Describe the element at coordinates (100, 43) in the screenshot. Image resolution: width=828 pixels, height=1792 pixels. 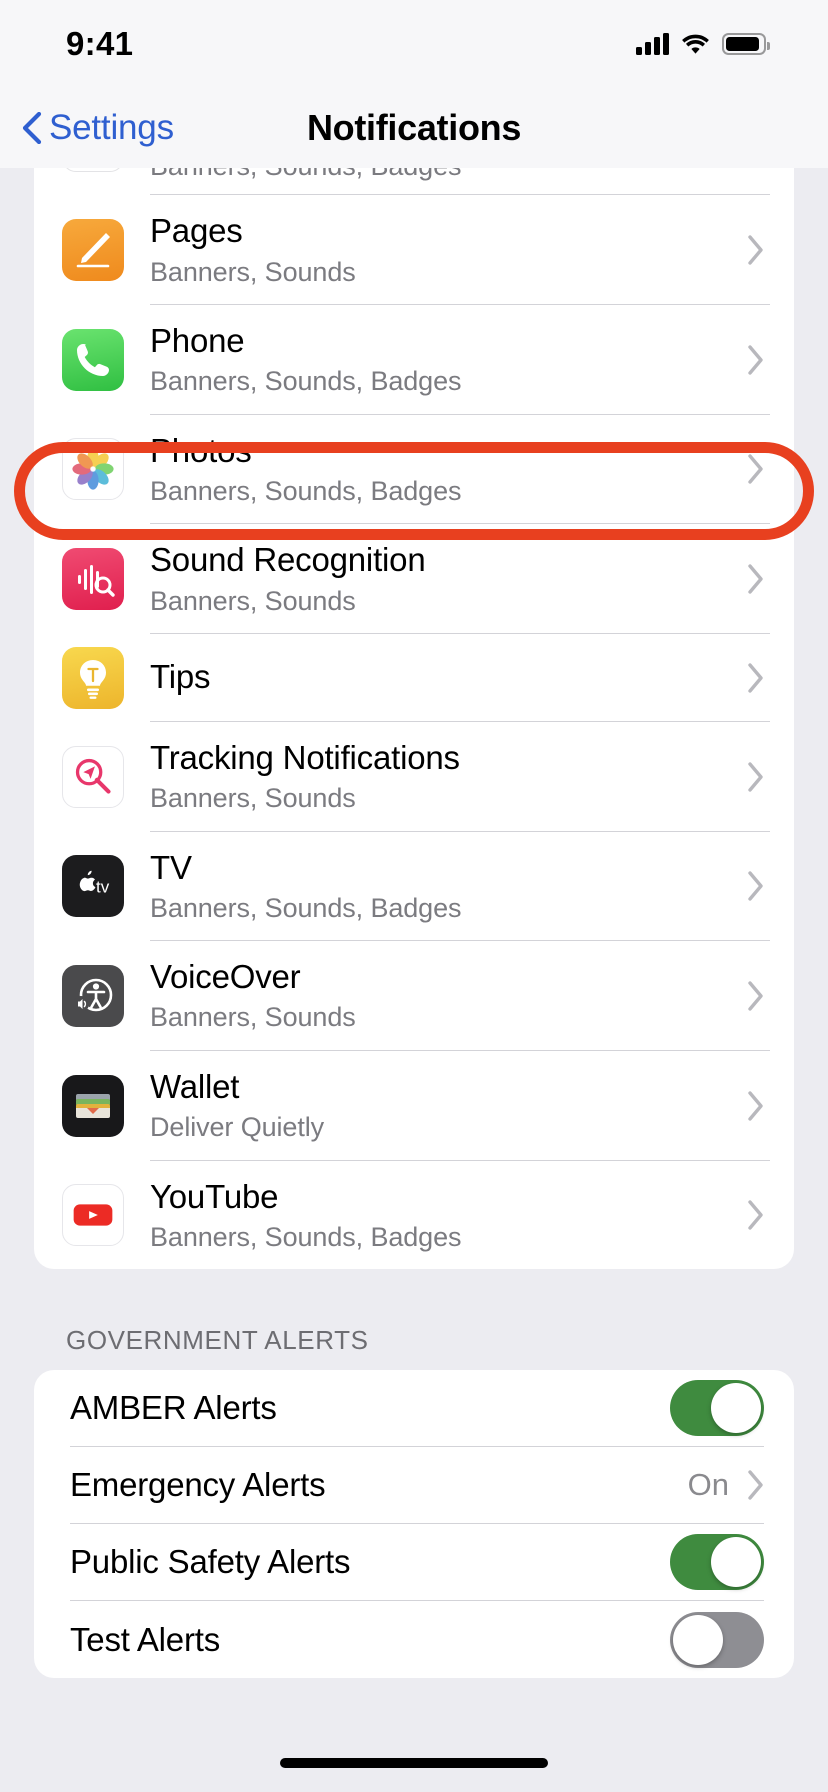
I see `status-bar-time: 9:41` at that location.